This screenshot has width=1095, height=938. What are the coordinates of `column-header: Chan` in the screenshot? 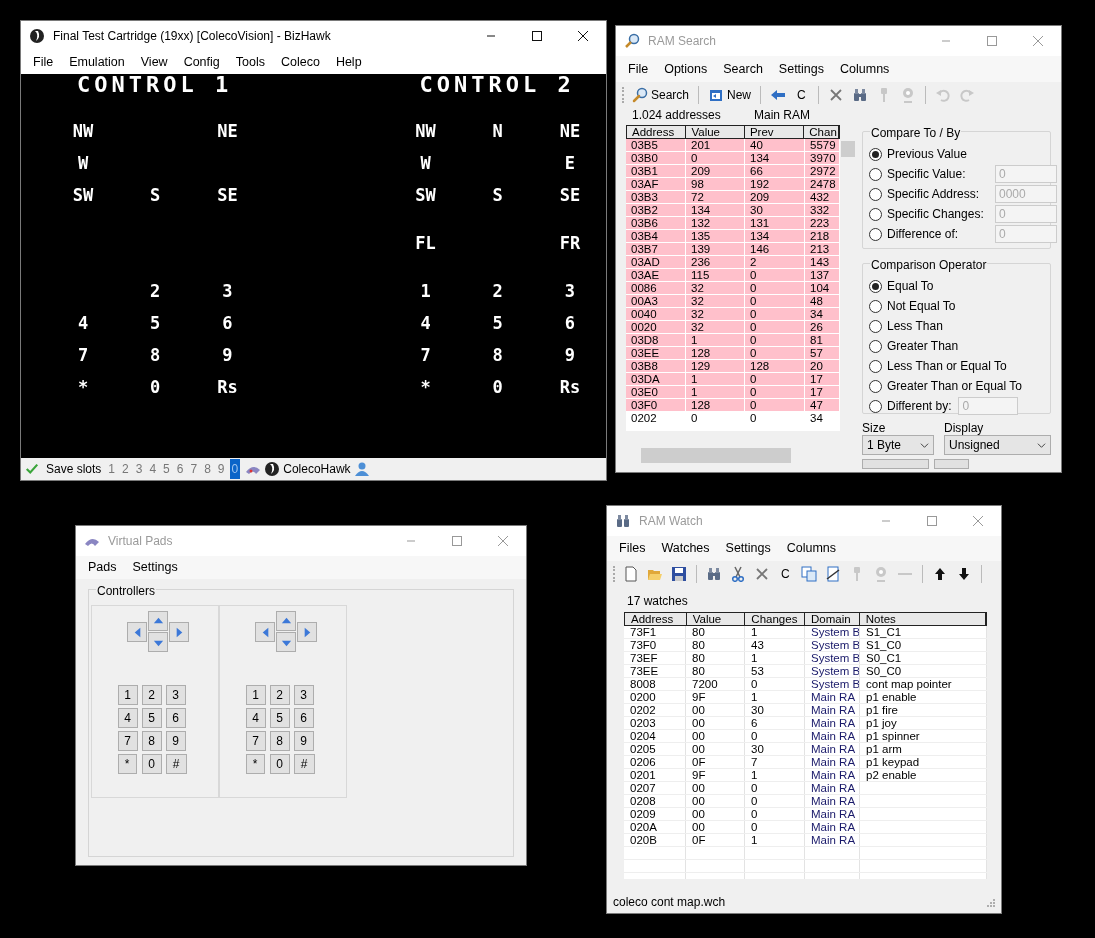 It's located at (821, 132).